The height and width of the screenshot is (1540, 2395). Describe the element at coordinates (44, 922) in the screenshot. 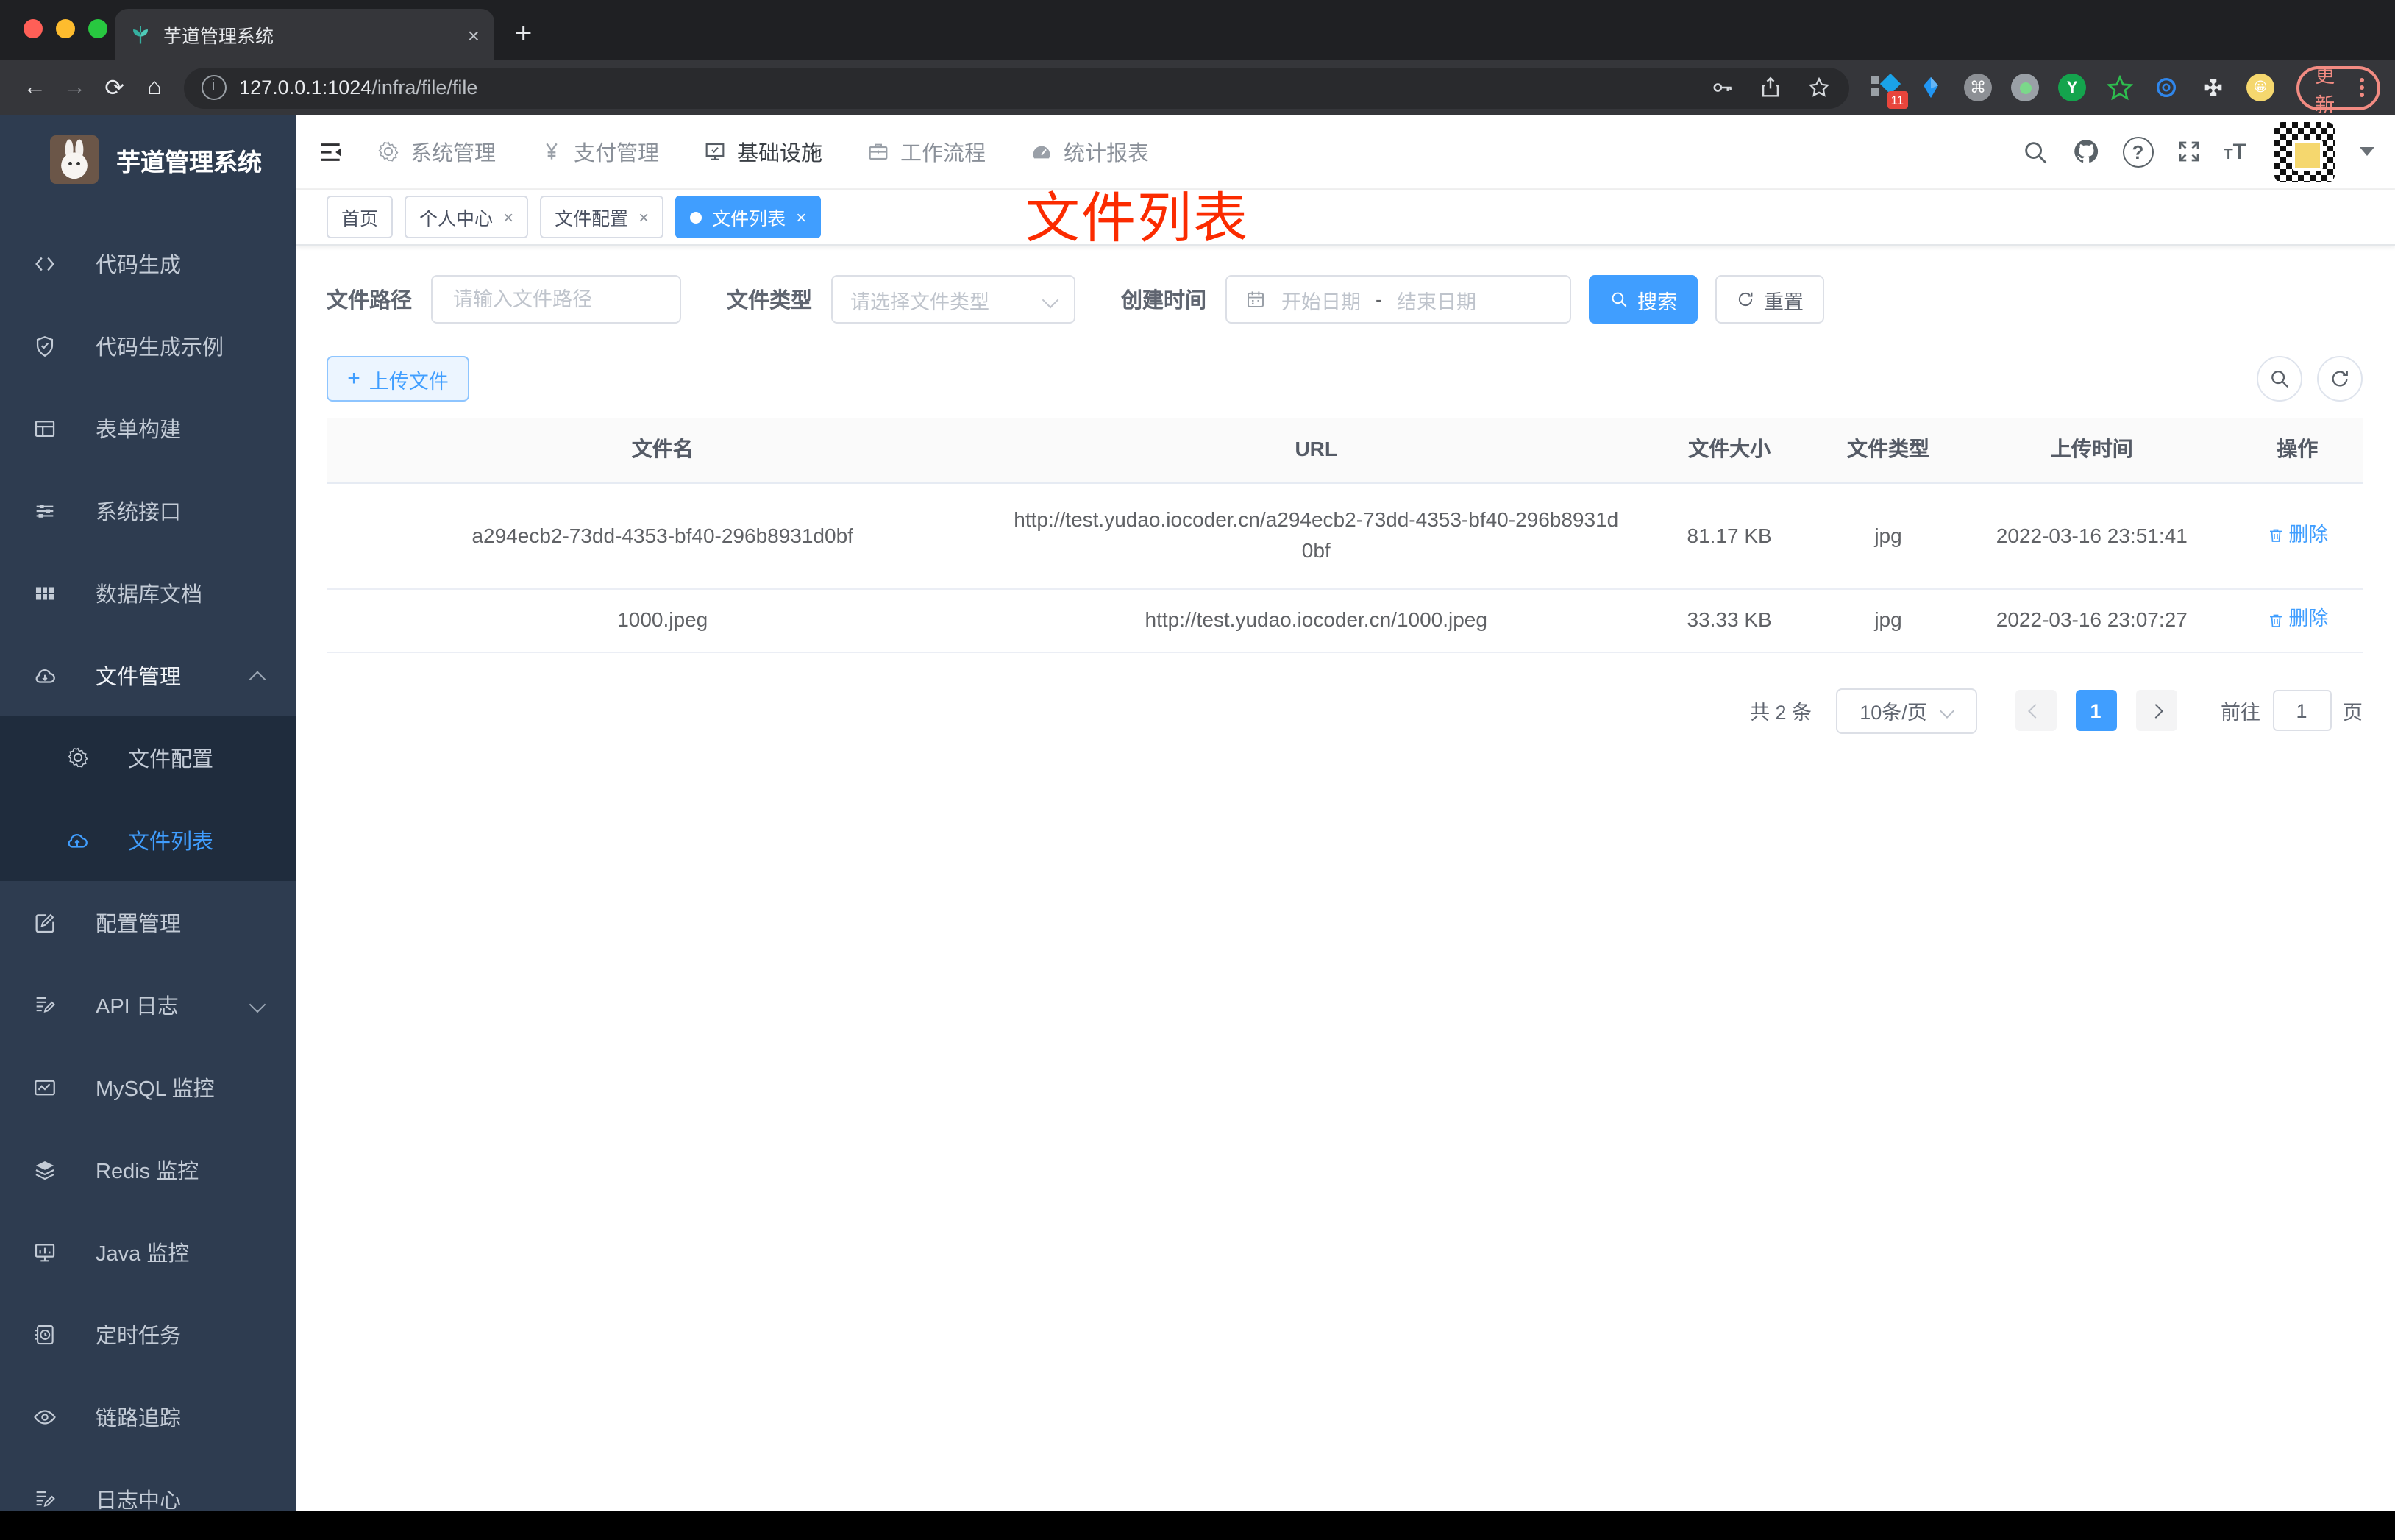

I see `edit-square-icon` at that location.